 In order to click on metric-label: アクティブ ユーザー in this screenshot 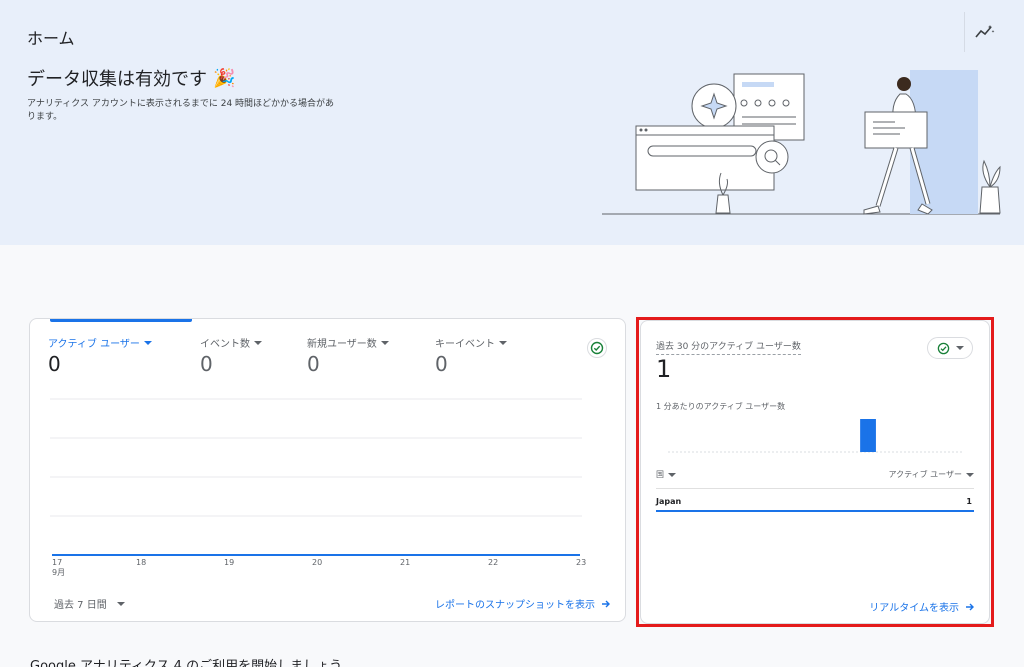, I will do `click(94, 344)`.